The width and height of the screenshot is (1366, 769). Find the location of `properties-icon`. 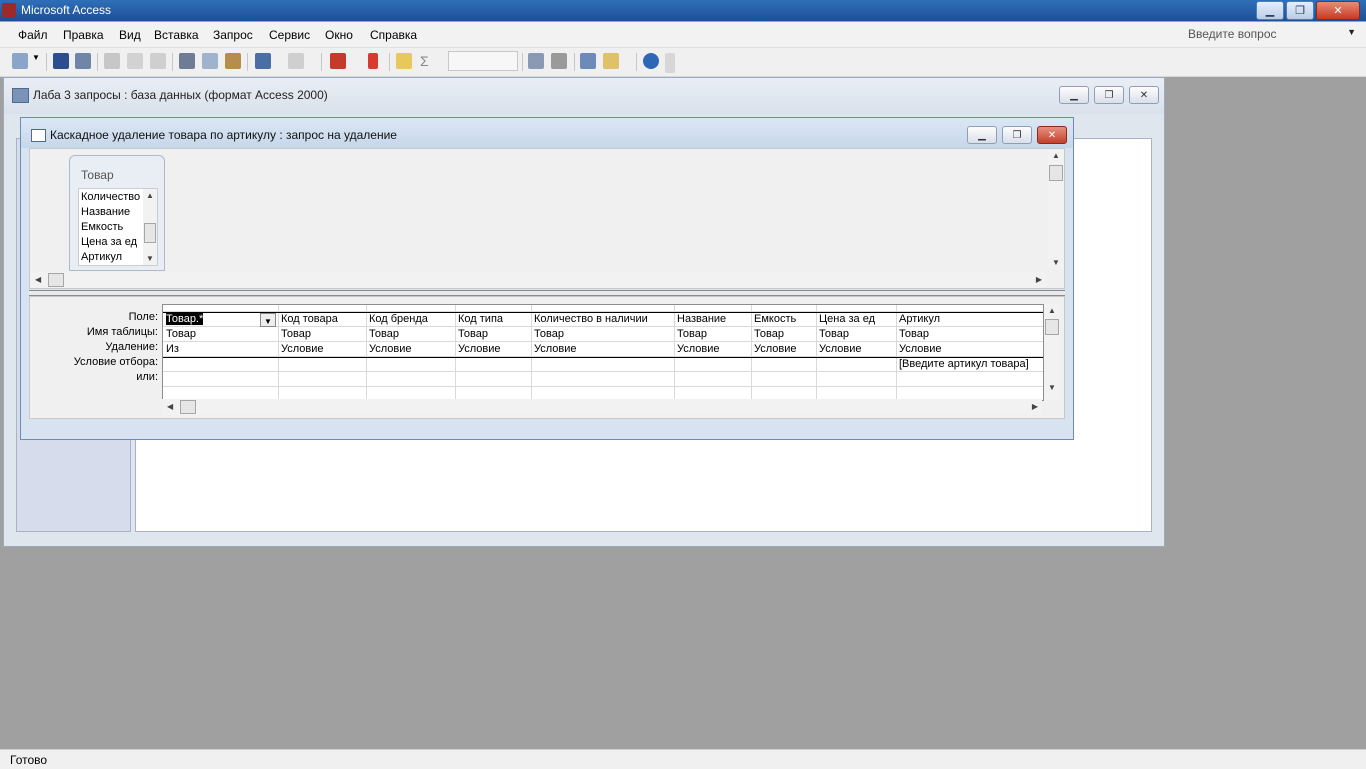

properties-icon is located at coordinates (536, 61).